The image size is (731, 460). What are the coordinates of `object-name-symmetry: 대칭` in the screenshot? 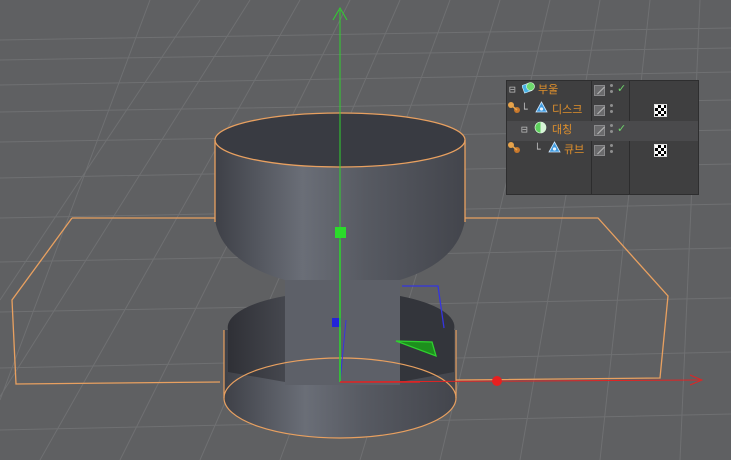 It's located at (562, 130).